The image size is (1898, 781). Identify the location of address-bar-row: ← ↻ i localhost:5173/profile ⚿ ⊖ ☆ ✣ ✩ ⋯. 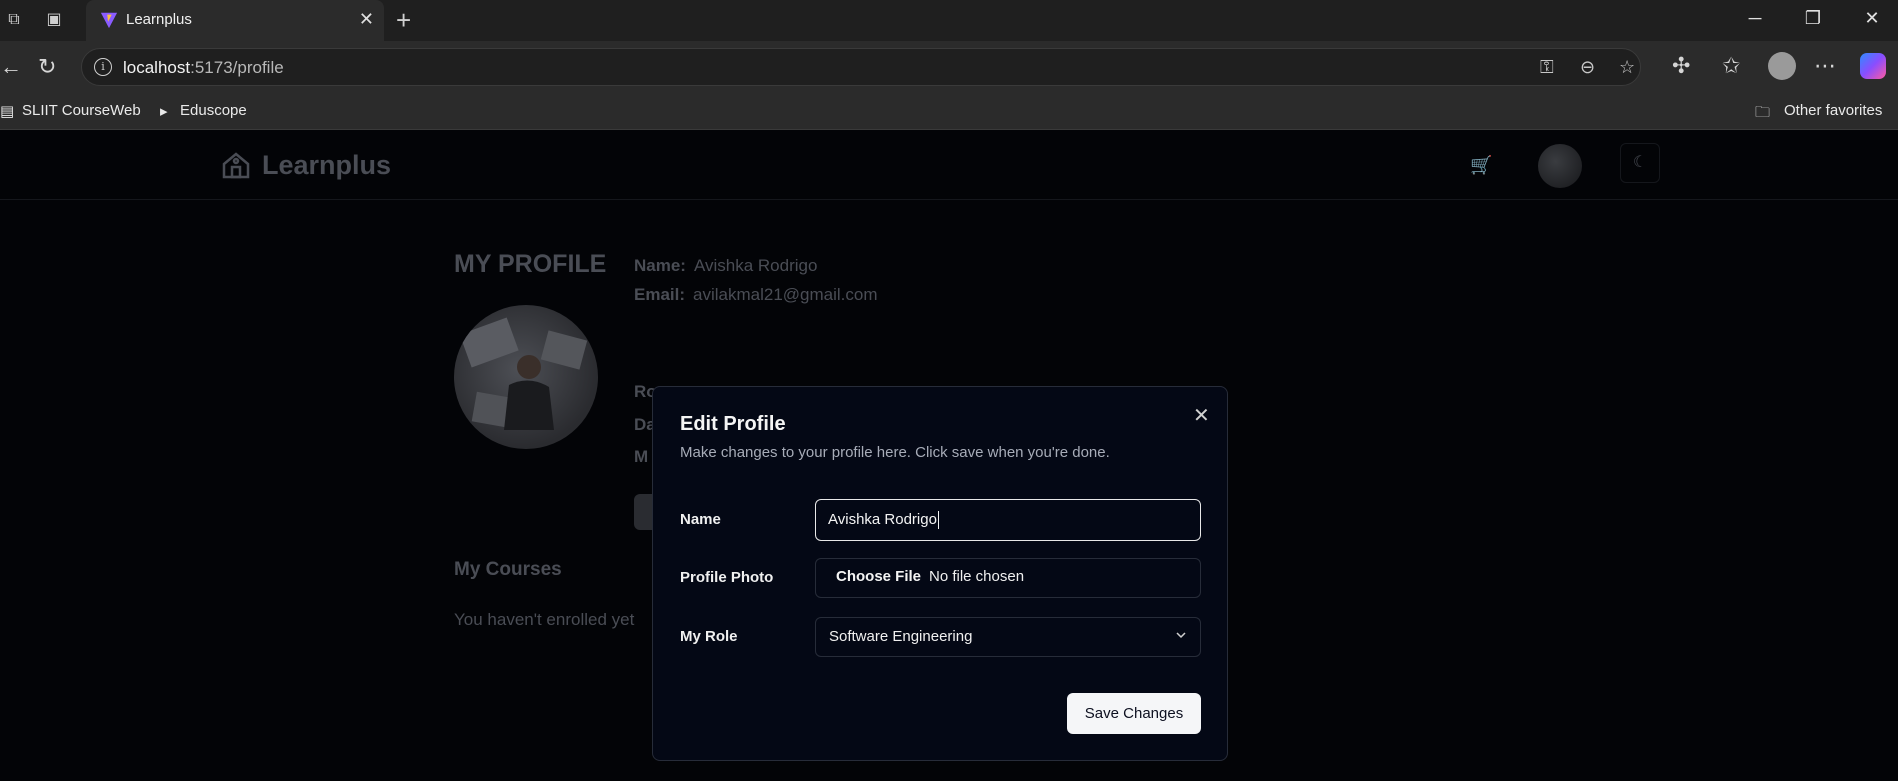
(949, 67).